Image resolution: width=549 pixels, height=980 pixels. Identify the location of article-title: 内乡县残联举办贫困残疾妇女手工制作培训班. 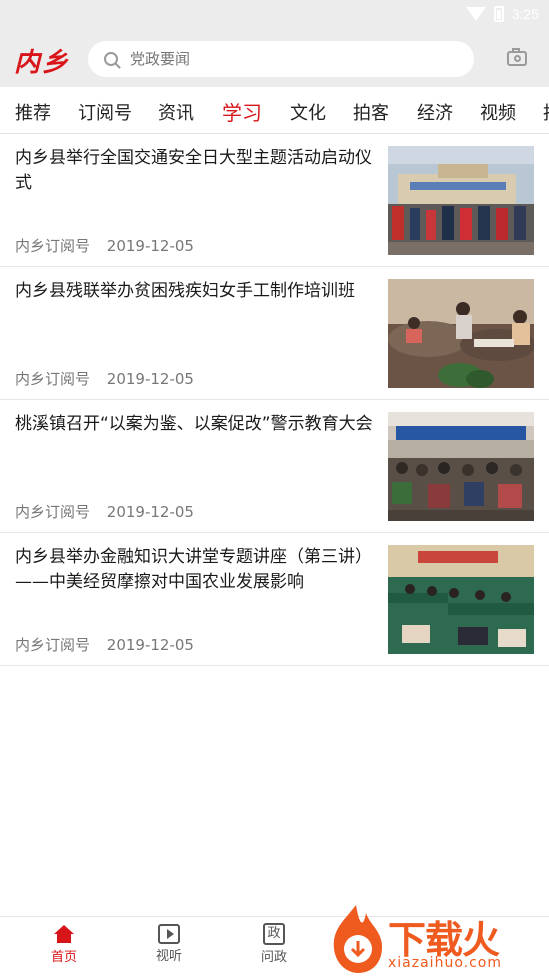
(185, 291).